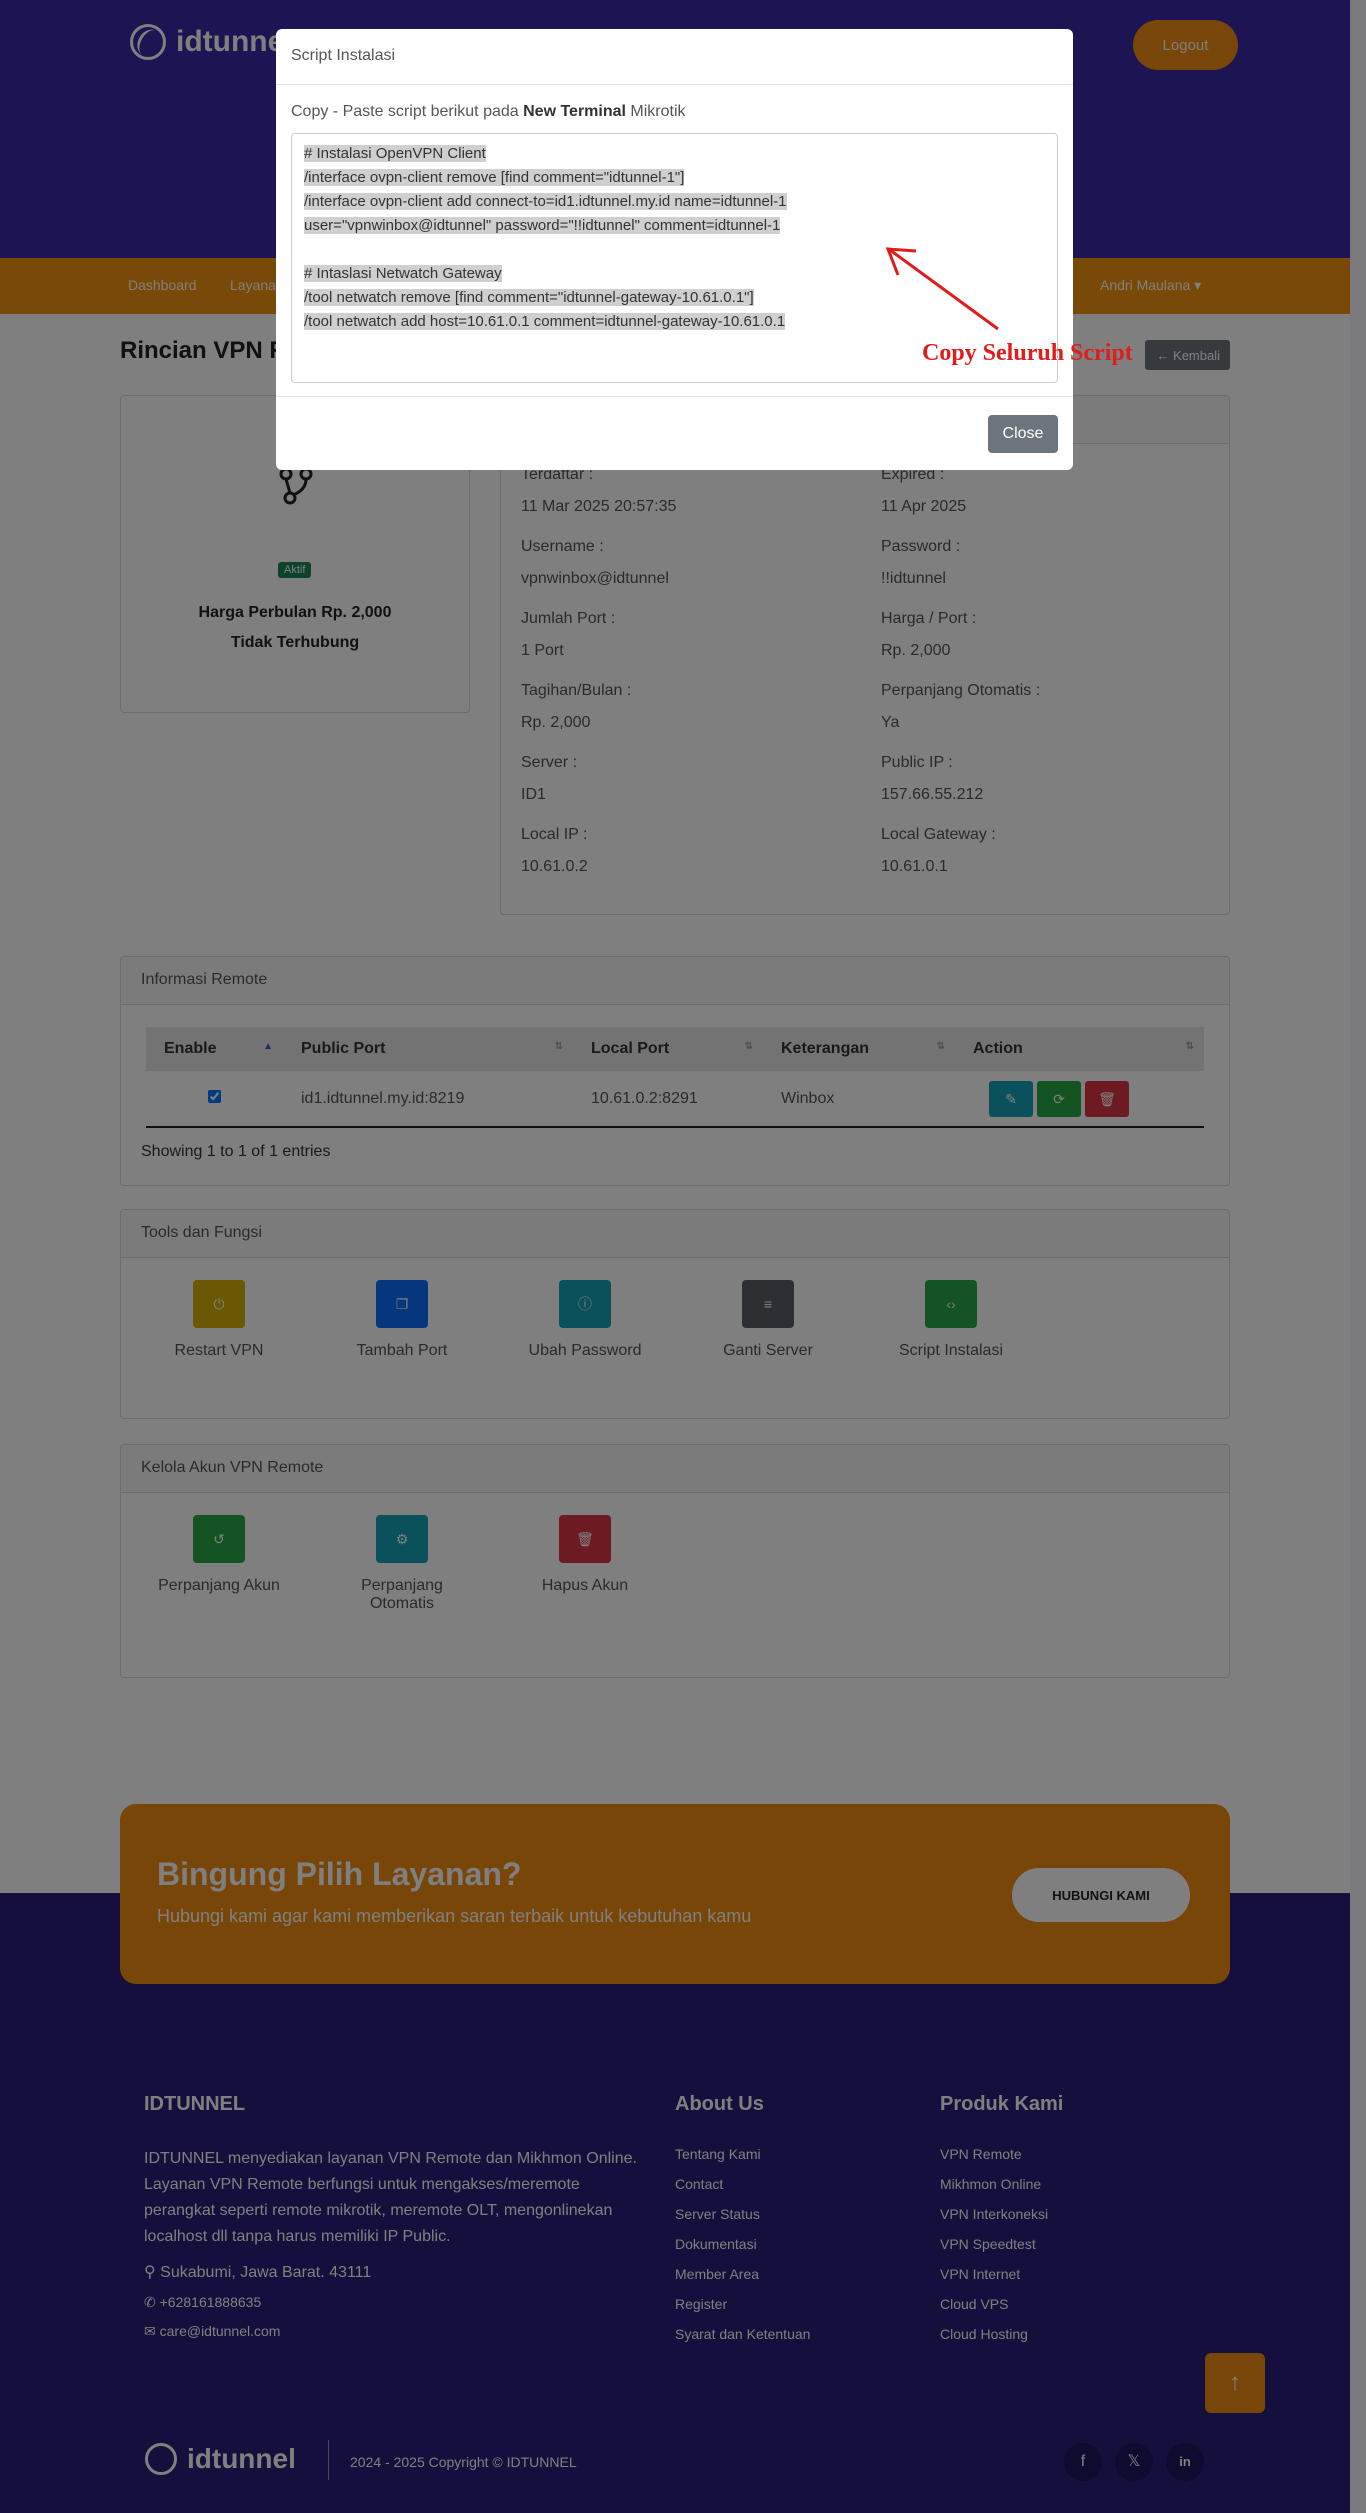 The width and height of the screenshot is (1366, 2513). I want to click on modal-title: Script Instalasi, so click(674, 57).